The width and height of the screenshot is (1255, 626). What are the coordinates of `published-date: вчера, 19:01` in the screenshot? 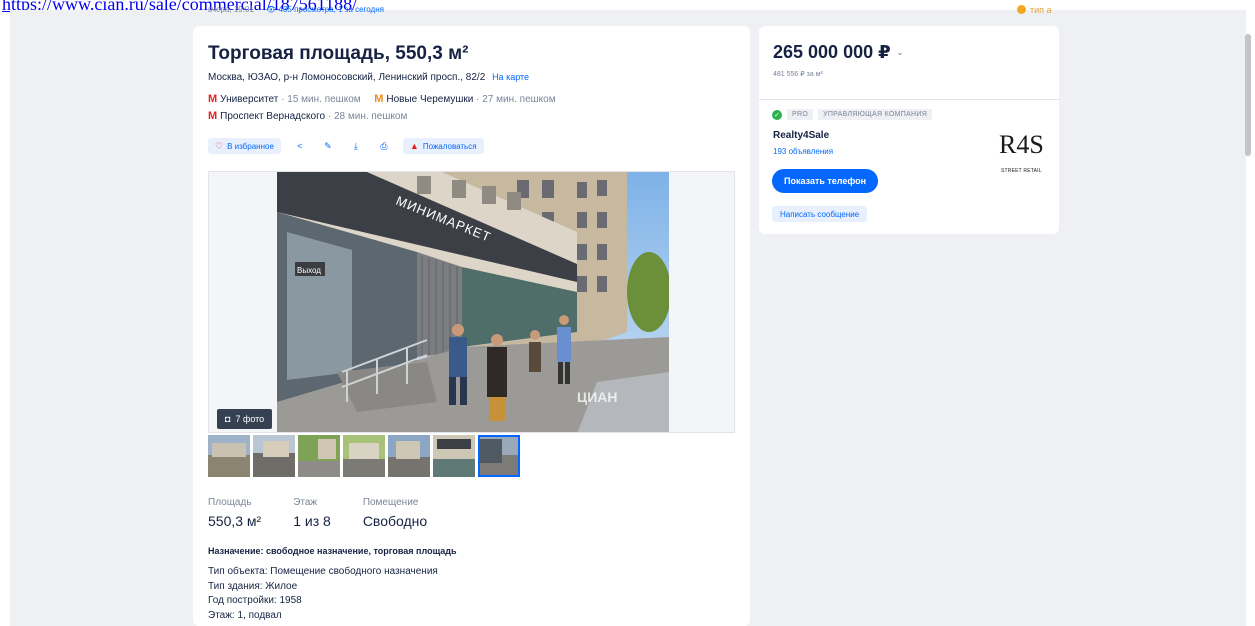 It's located at (231, 9).